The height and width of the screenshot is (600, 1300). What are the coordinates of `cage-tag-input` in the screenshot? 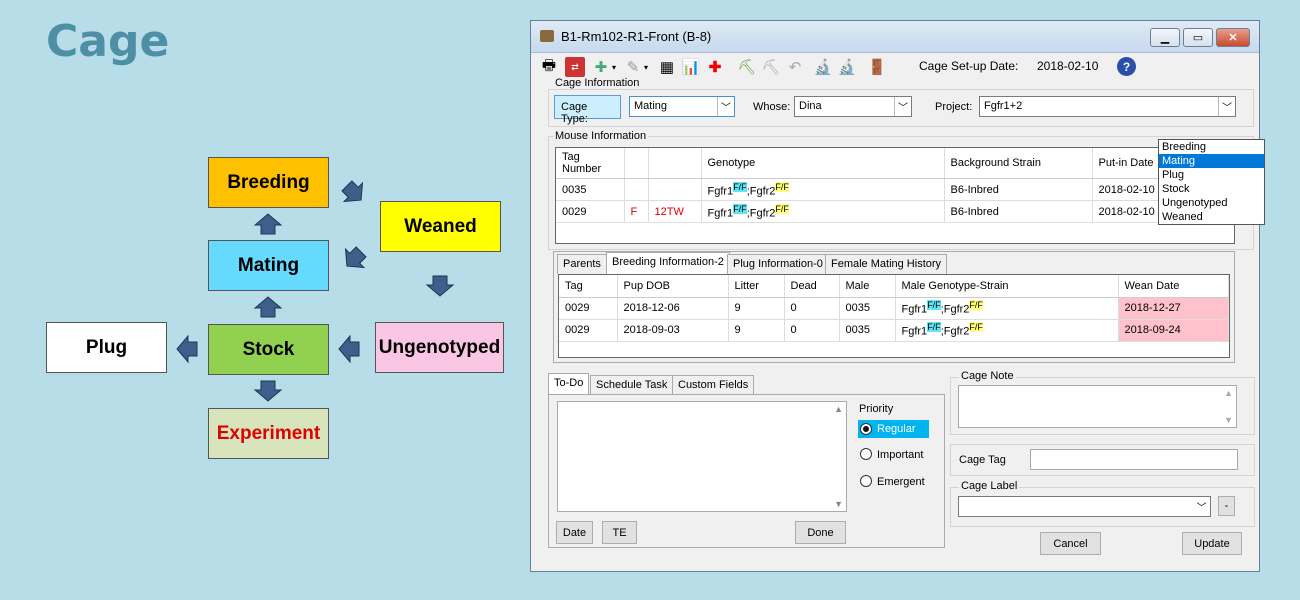 It's located at (1134, 459).